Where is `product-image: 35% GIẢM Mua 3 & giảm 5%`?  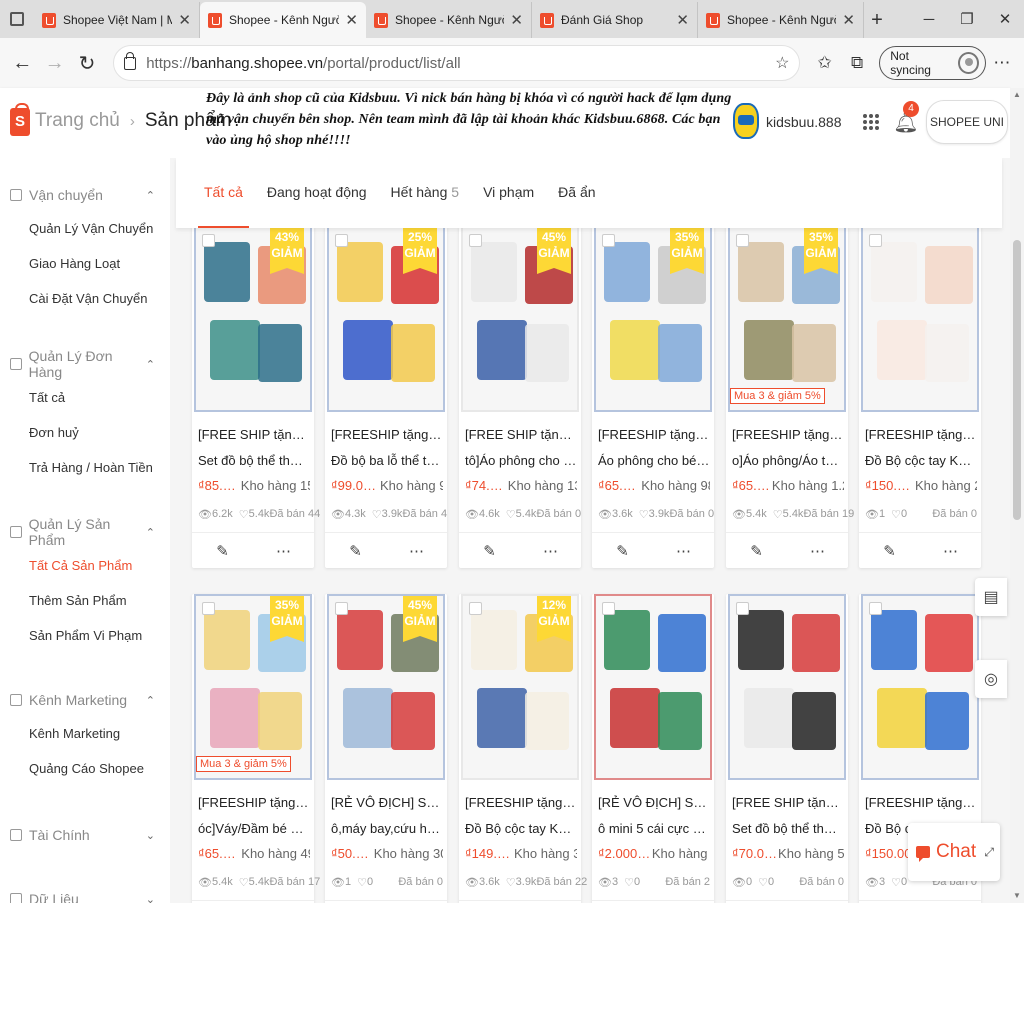 product-image: 35% GIẢM Mua 3 & giảm 5% is located at coordinates (787, 319).